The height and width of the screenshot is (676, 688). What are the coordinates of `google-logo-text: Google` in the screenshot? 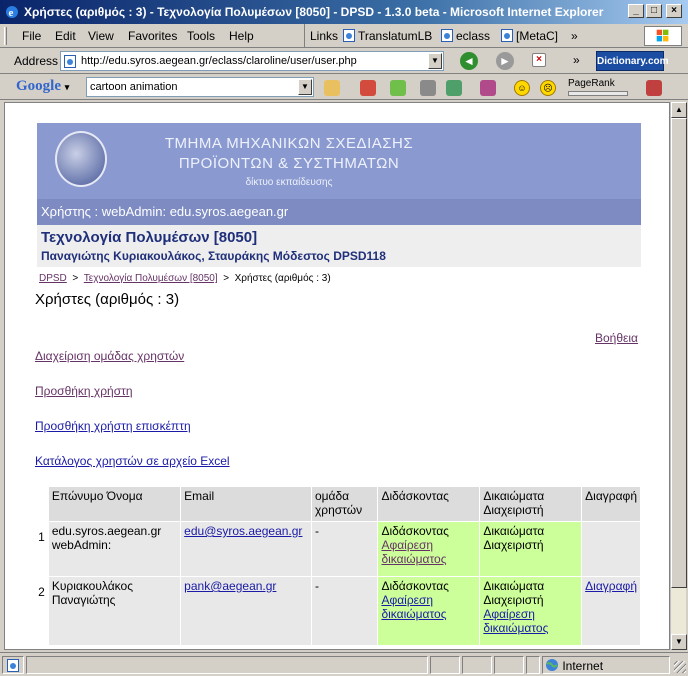 It's located at (38, 86).